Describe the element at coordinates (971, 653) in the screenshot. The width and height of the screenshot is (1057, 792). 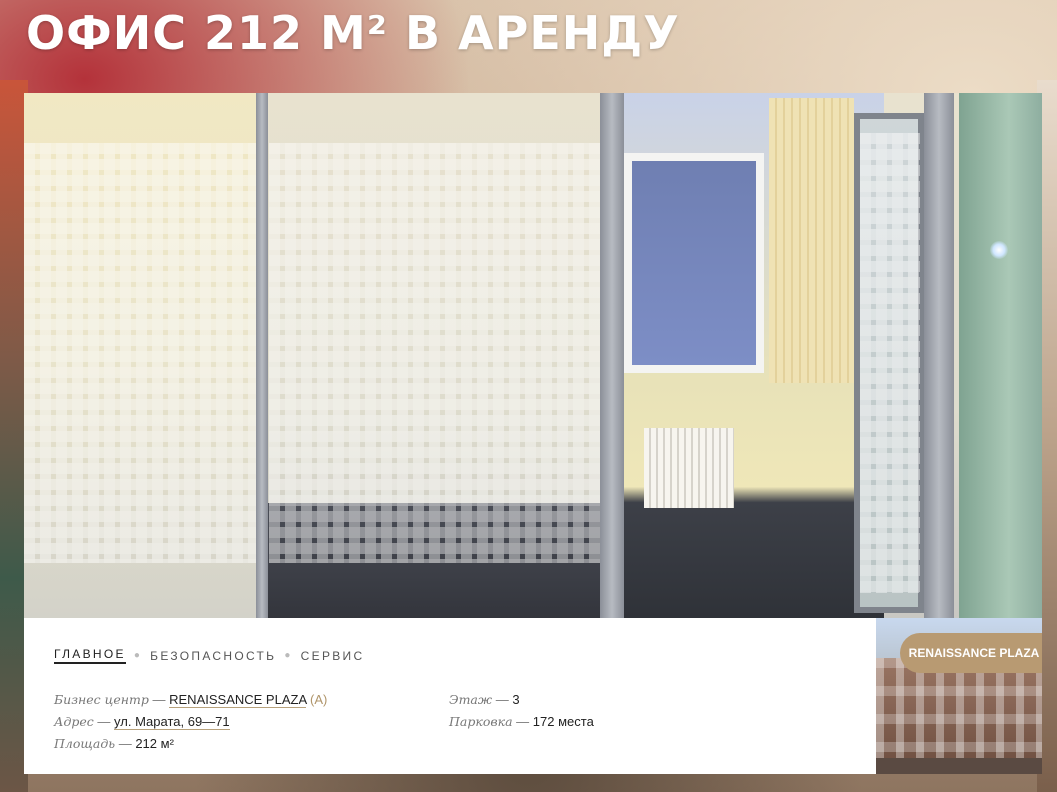
I see `building-badge: RENAISSANCE PLAZA` at that location.